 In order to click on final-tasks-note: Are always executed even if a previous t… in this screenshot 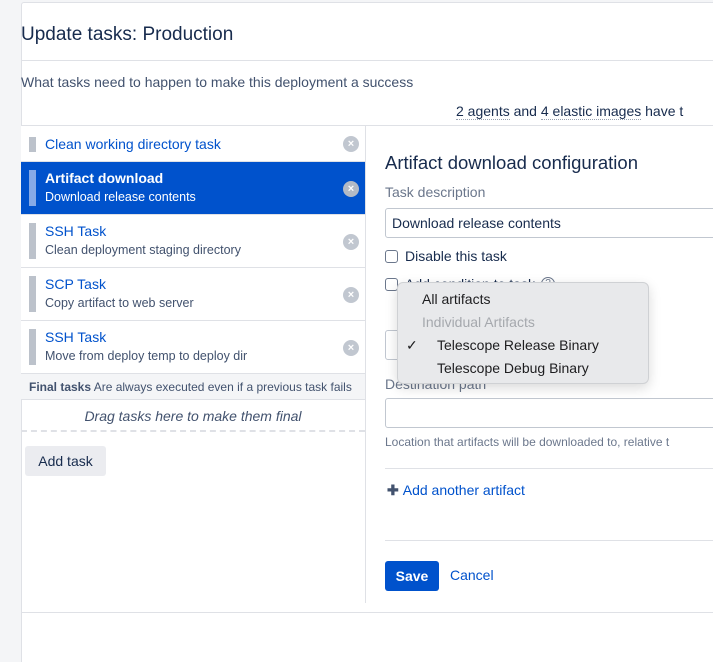, I will do `click(222, 387)`.